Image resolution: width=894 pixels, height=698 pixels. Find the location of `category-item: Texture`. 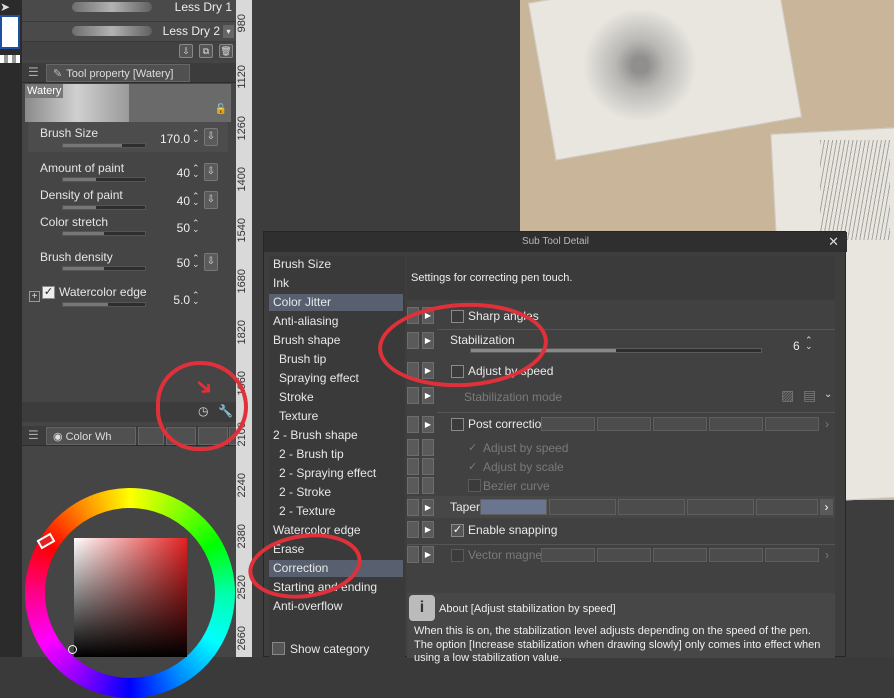

category-item: Texture is located at coordinates (336, 416).